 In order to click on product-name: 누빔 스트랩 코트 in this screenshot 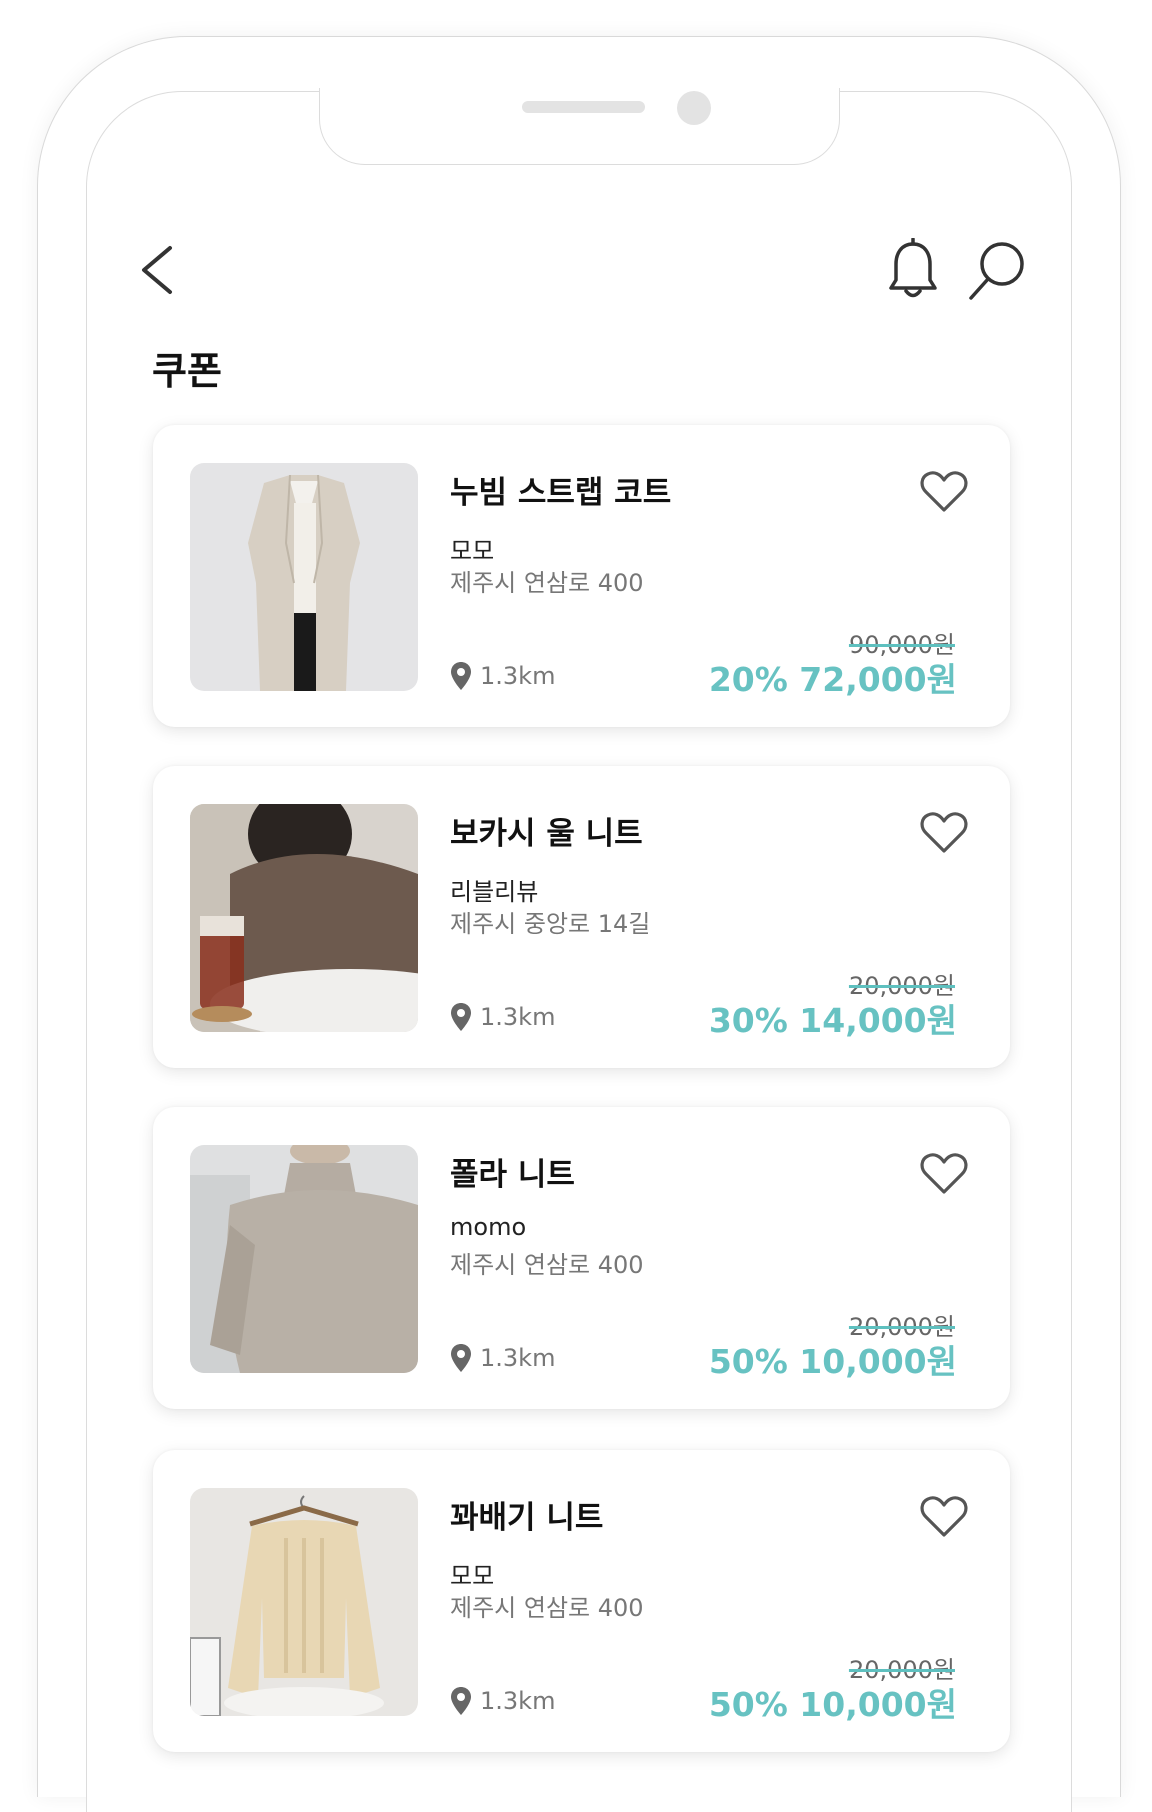, I will do `click(561, 493)`.